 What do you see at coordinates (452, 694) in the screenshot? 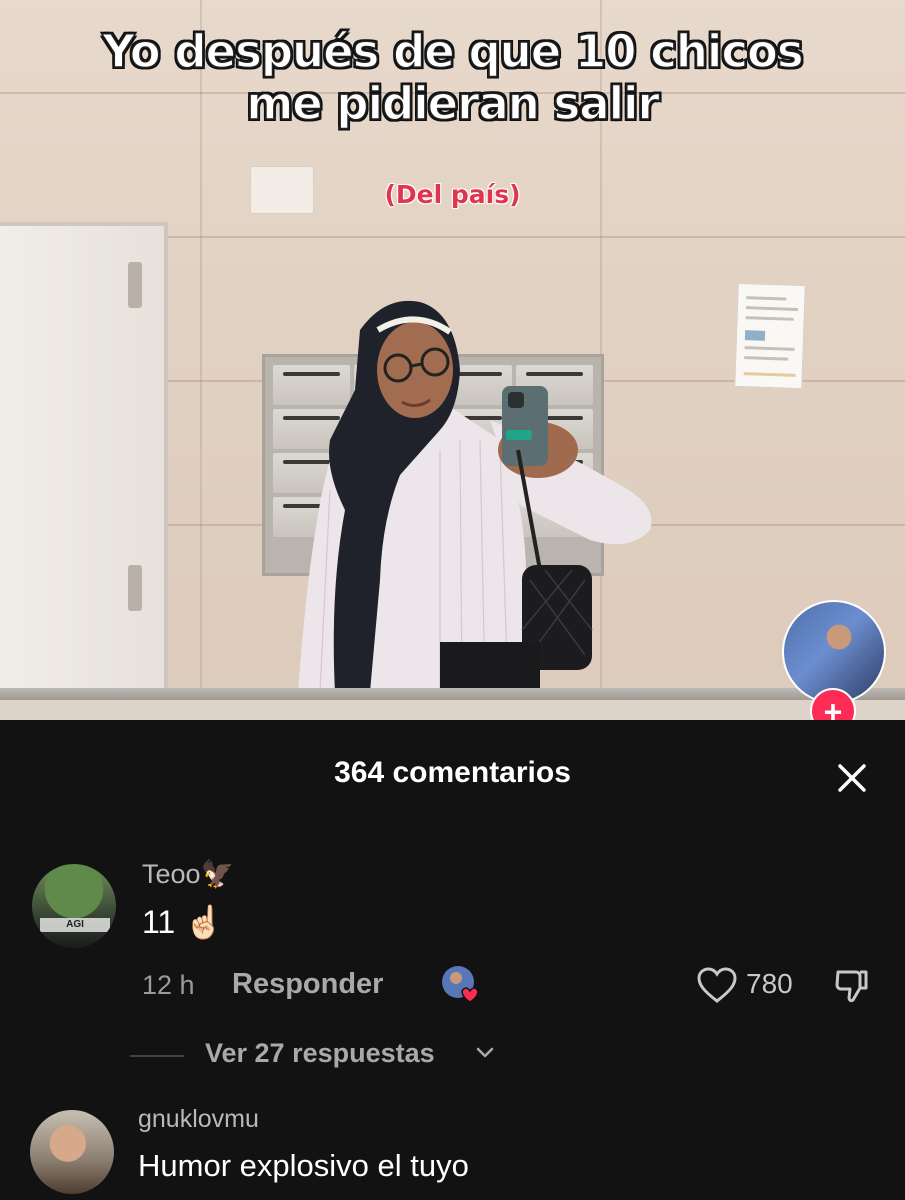
I see `mirror-frame` at bounding box center [452, 694].